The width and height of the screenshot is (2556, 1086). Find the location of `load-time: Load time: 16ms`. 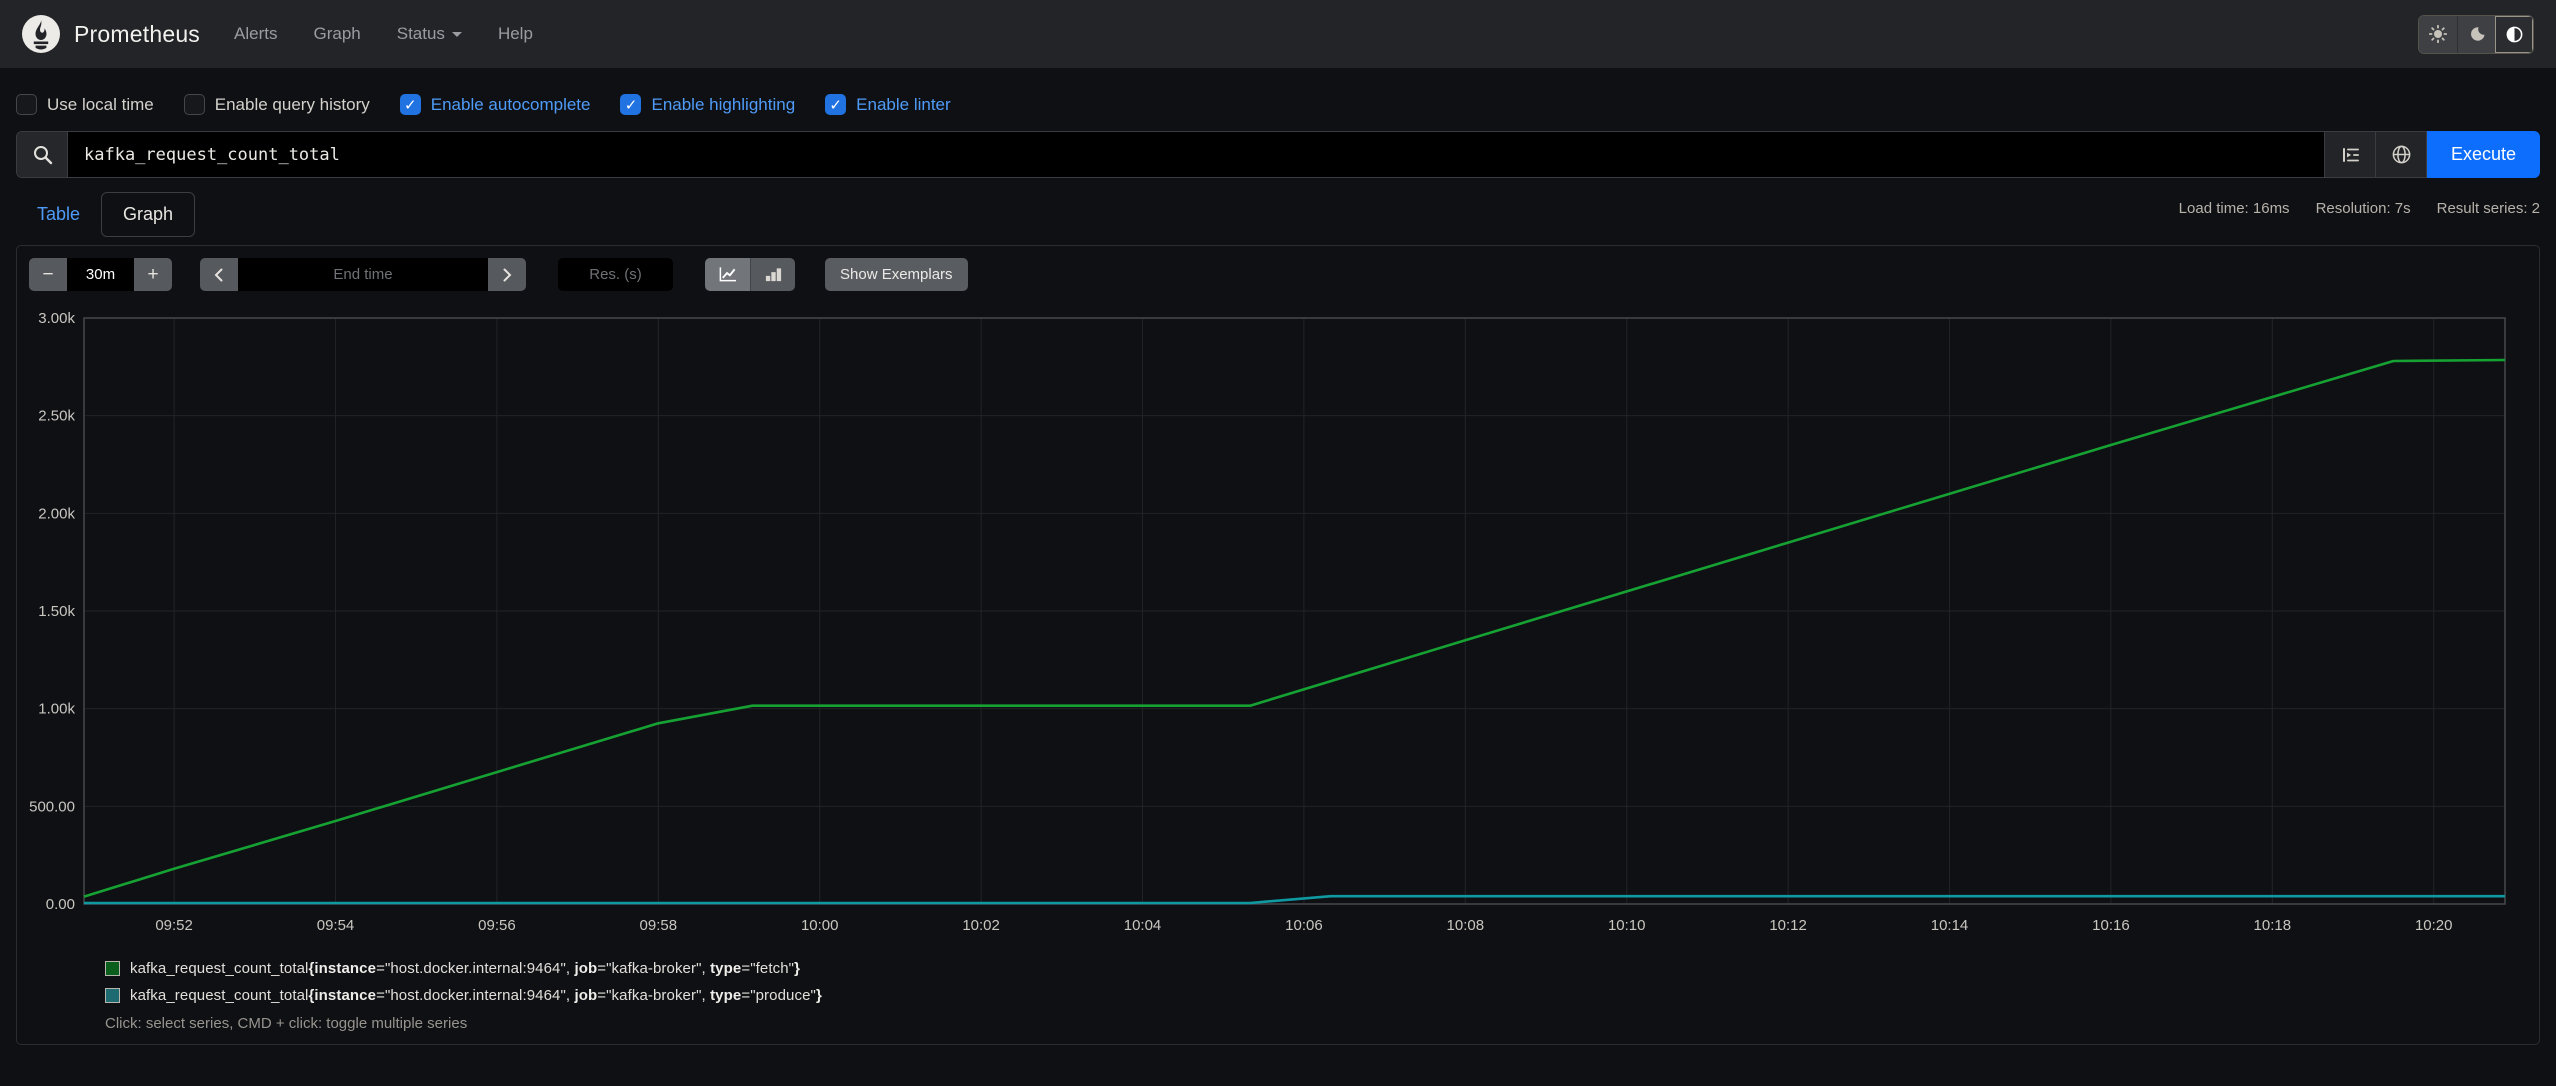

load-time: Load time: 16ms is located at coordinates (2234, 208).